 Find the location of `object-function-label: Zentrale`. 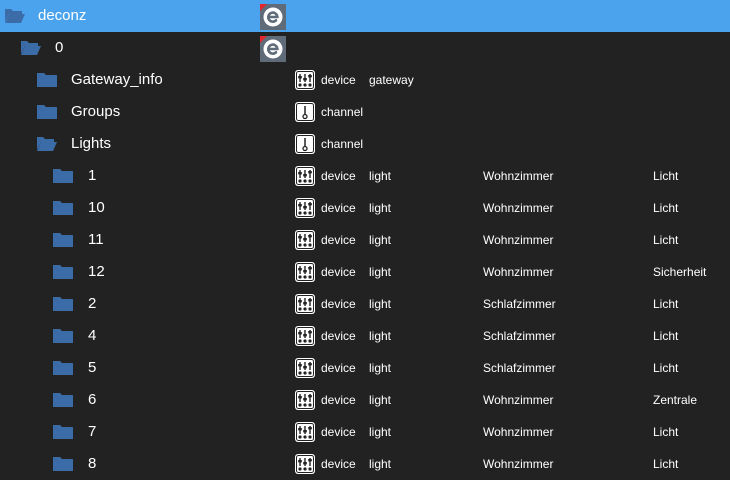

object-function-label: Zentrale is located at coordinates (675, 400).